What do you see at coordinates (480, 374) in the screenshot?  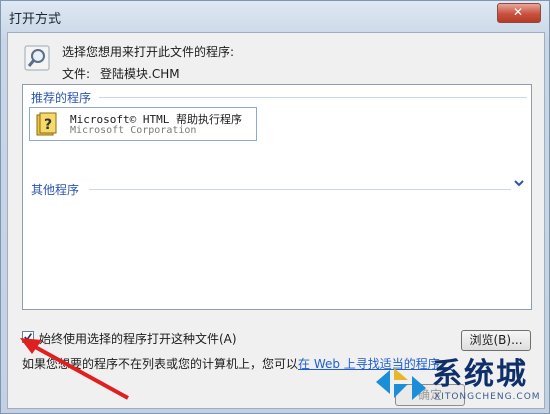 I see `watermark-brand: 系统城` at bounding box center [480, 374].